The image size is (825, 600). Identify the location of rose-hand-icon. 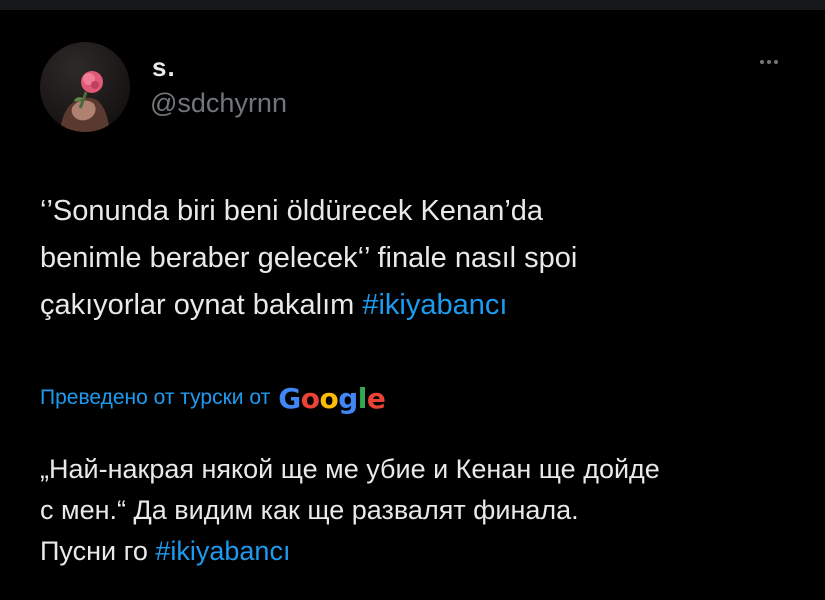
(85, 101).